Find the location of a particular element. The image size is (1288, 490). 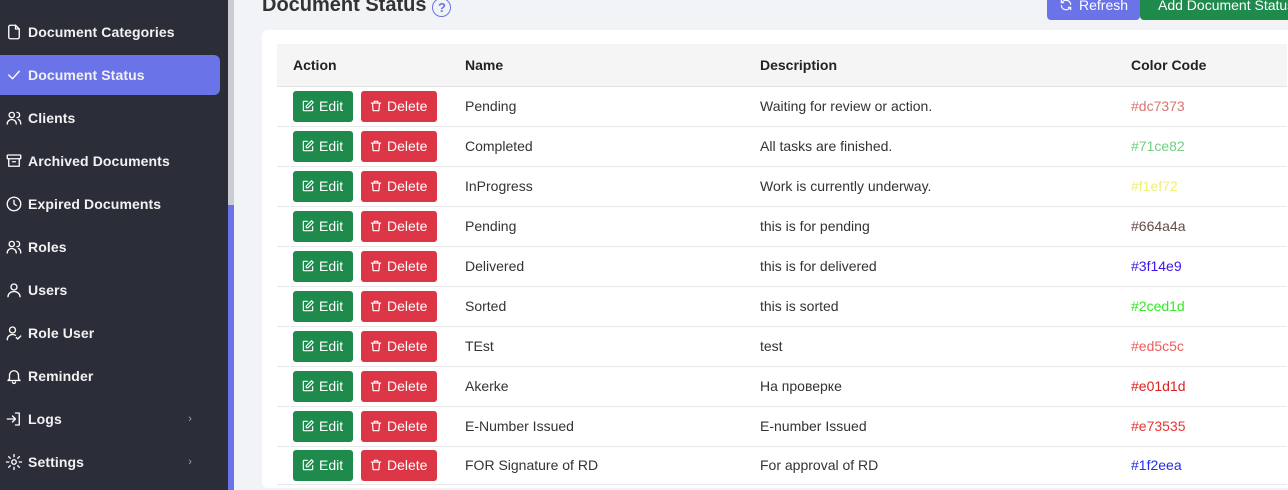

help-icon: ? is located at coordinates (442, 8).